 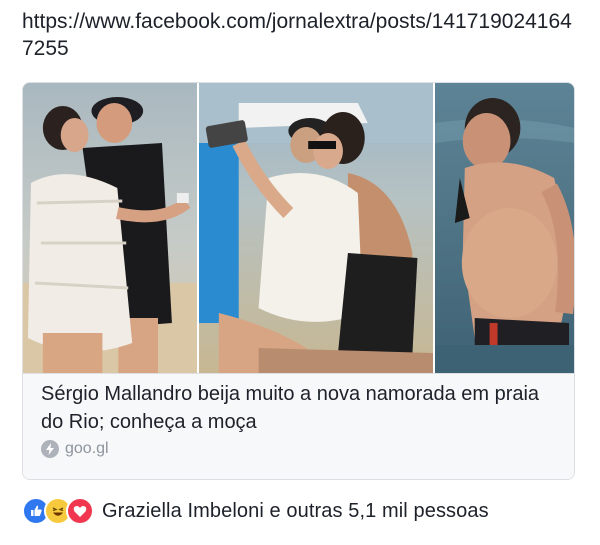 I want to click on love-icon, so click(x=80, y=511).